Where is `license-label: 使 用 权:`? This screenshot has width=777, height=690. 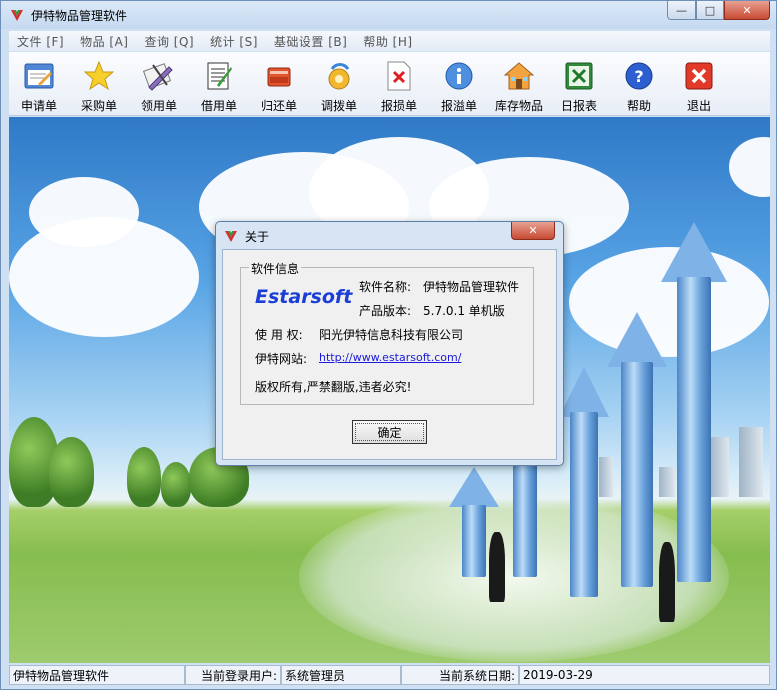 license-label: 使 用 权: is located at coordinates (279, 335).